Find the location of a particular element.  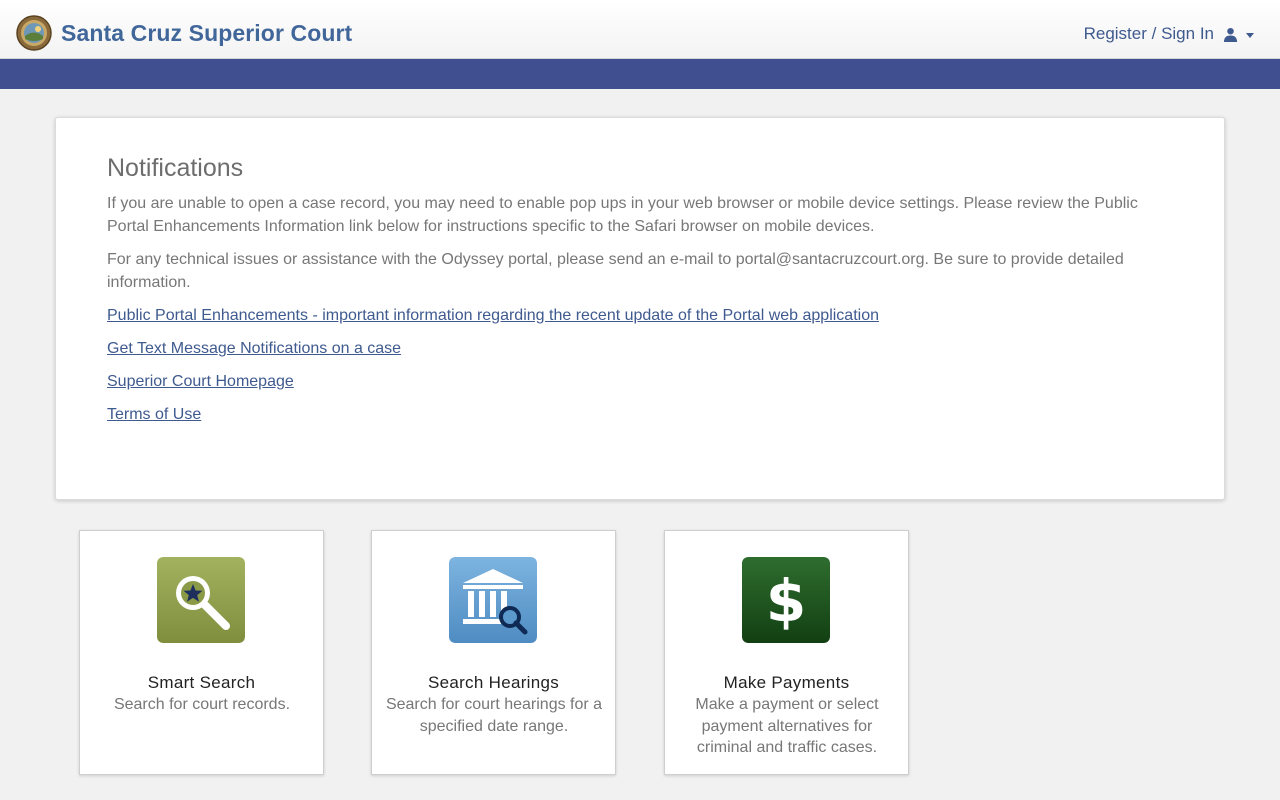

make-payments-title: Make Payments is located at coordinates (786, 682).